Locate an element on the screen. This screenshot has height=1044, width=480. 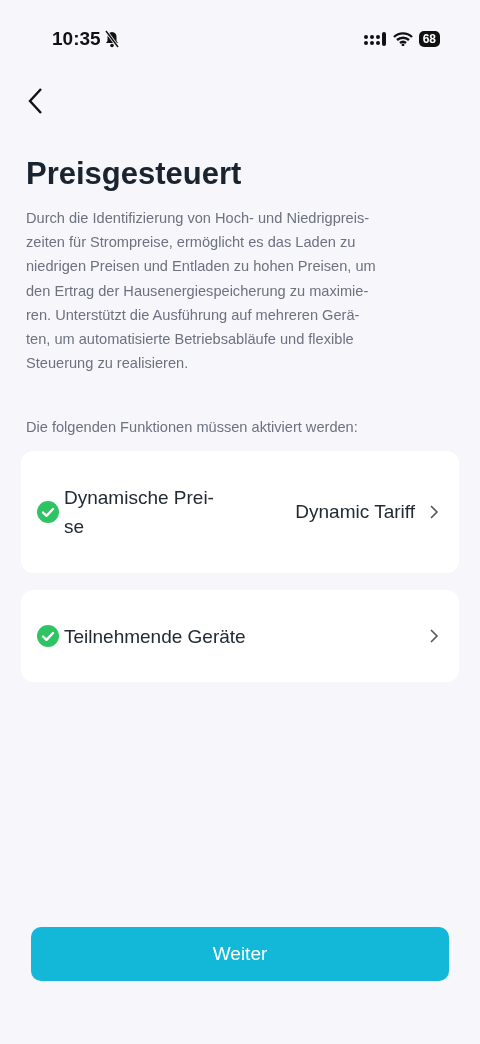
requirement-row: Dynamische Prei- se Dynamic Tariff is located at coordinates (240, 512).